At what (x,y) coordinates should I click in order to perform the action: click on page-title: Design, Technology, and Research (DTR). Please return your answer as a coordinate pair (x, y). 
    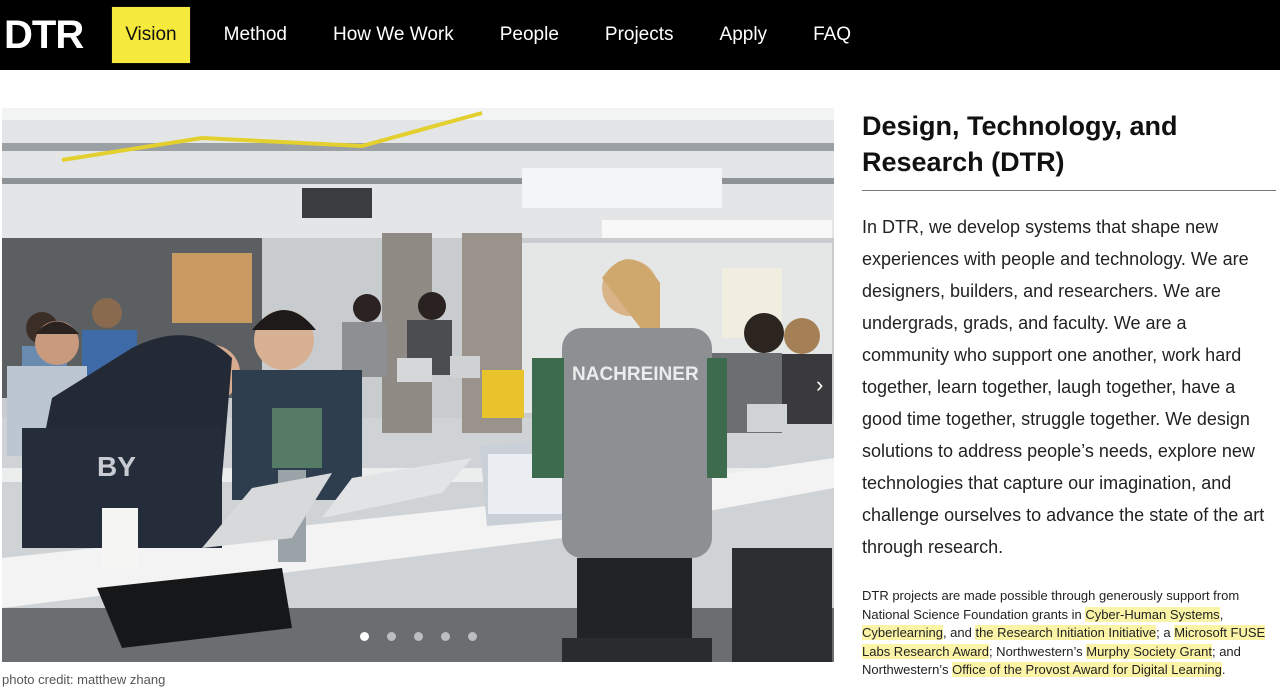
    Looking at the image, I should click on (1069, 149).